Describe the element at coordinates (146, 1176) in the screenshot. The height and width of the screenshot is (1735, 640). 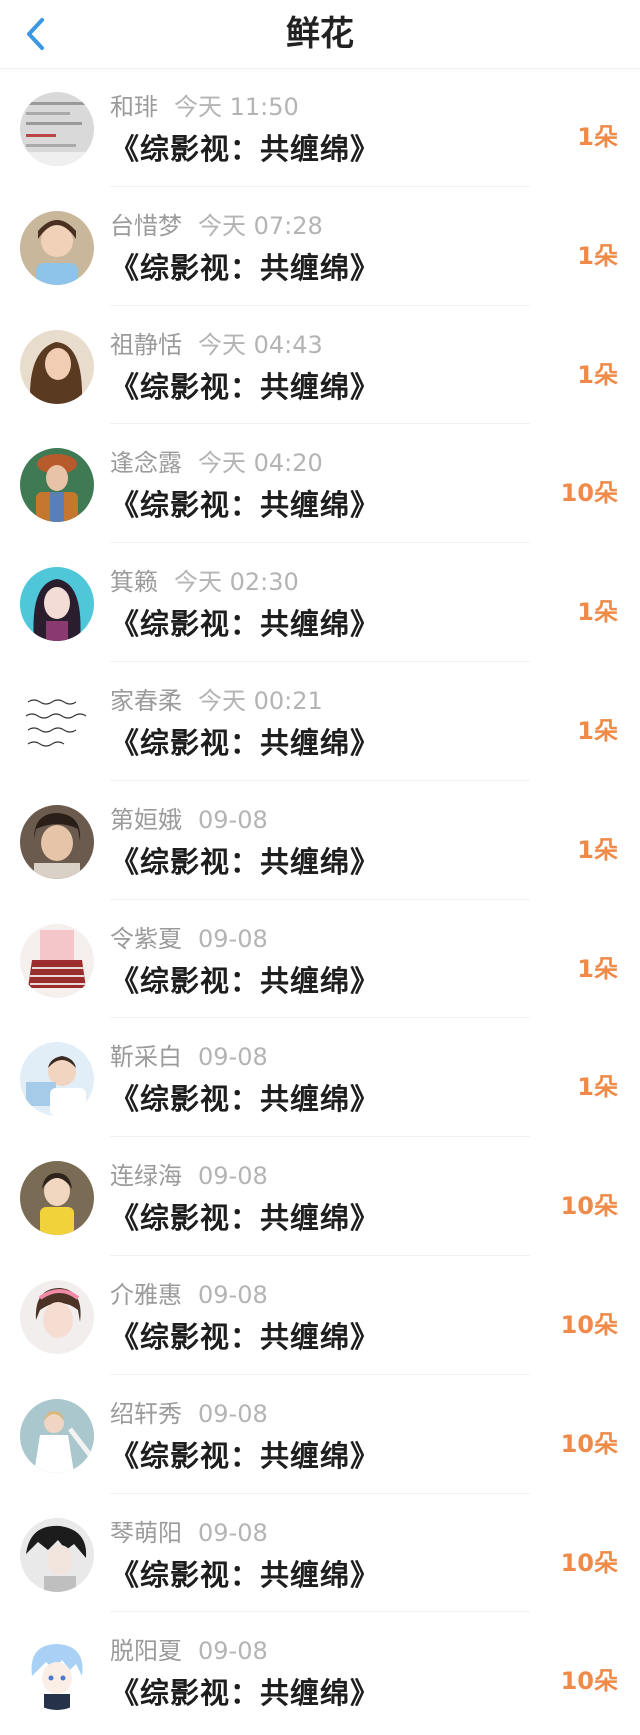
I see `user-name: 连绿海` at that location.